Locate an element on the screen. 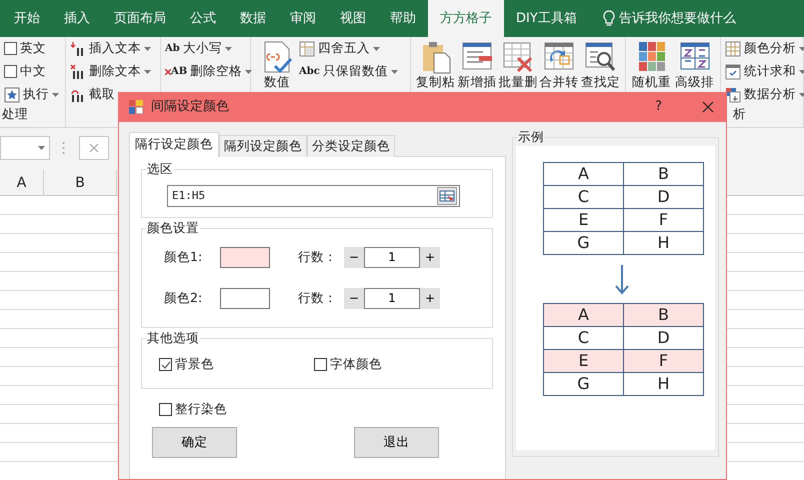 The width and height of the screenshot is (804, 480). ribbon-item: 截取 is located at coordinates (102, 94).